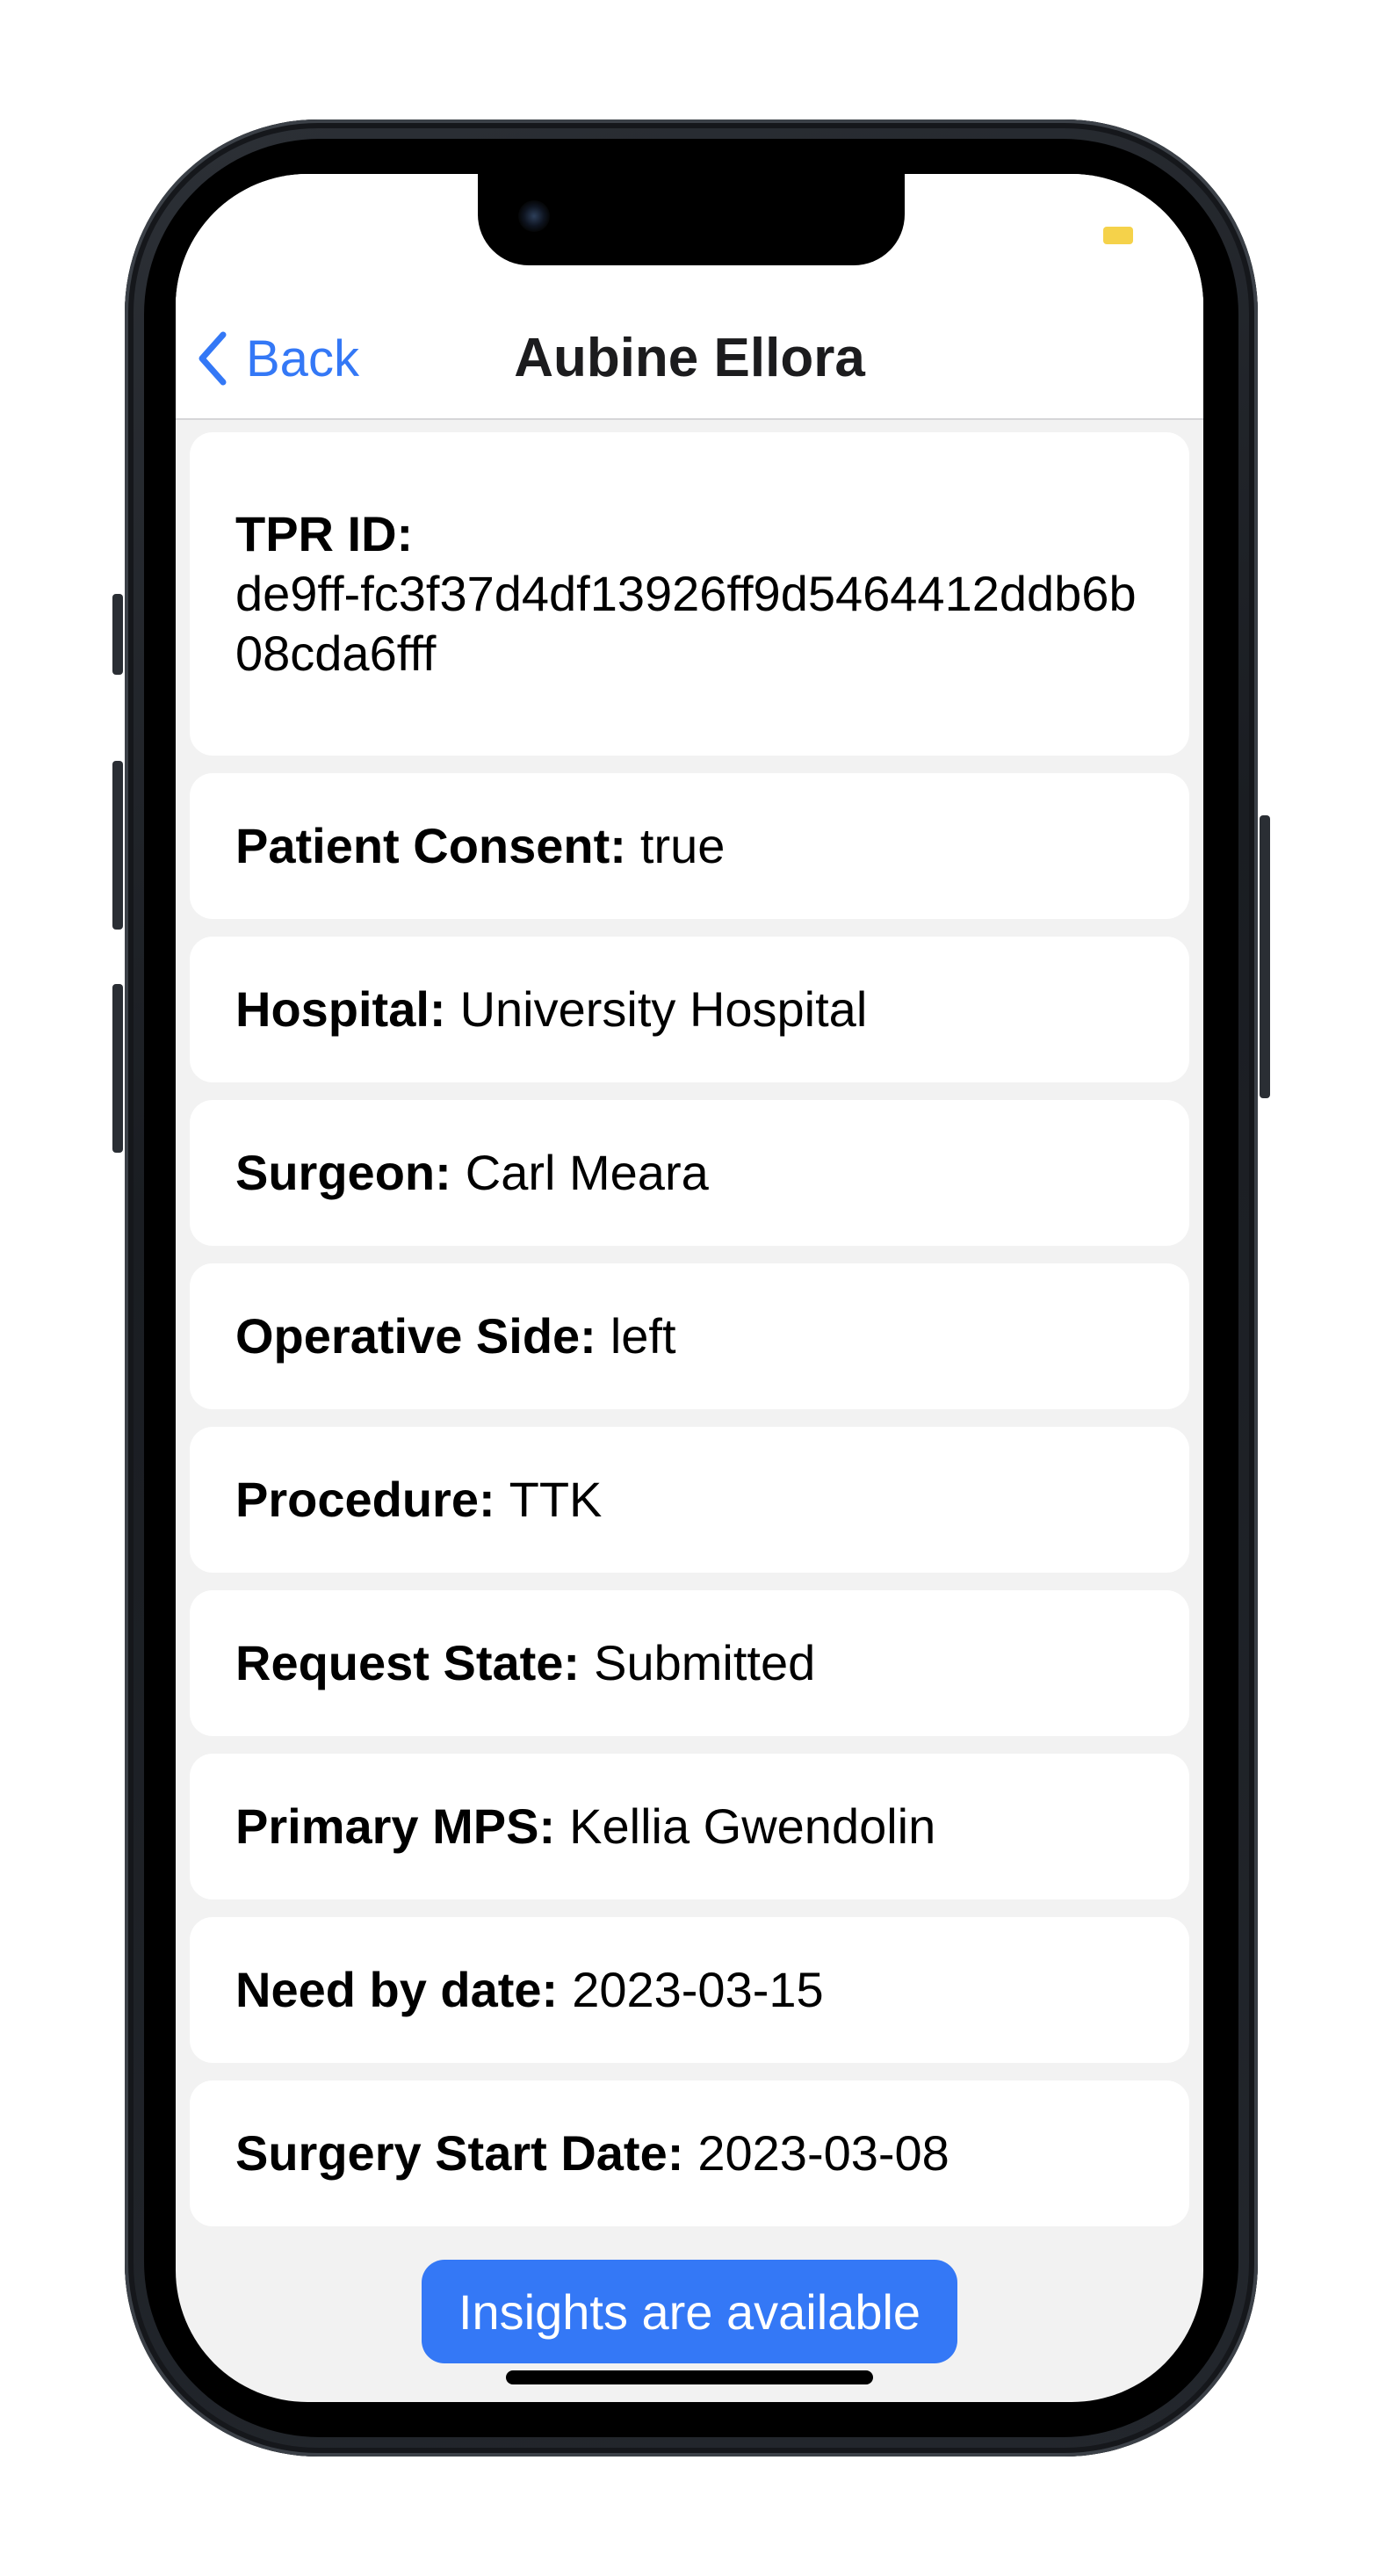  I want to click on volume-up-button, so click(117, 845).